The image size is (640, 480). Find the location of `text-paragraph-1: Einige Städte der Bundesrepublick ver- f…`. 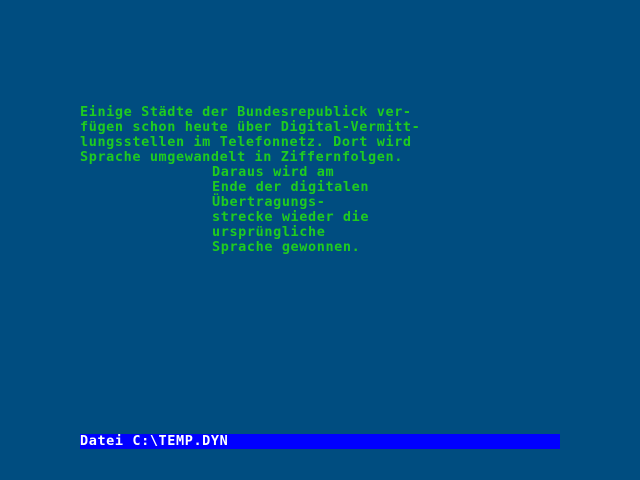

text-paragraph-1: Einige Städte der Bundesrepublick ver- f… is located at coordinates (250, 134).